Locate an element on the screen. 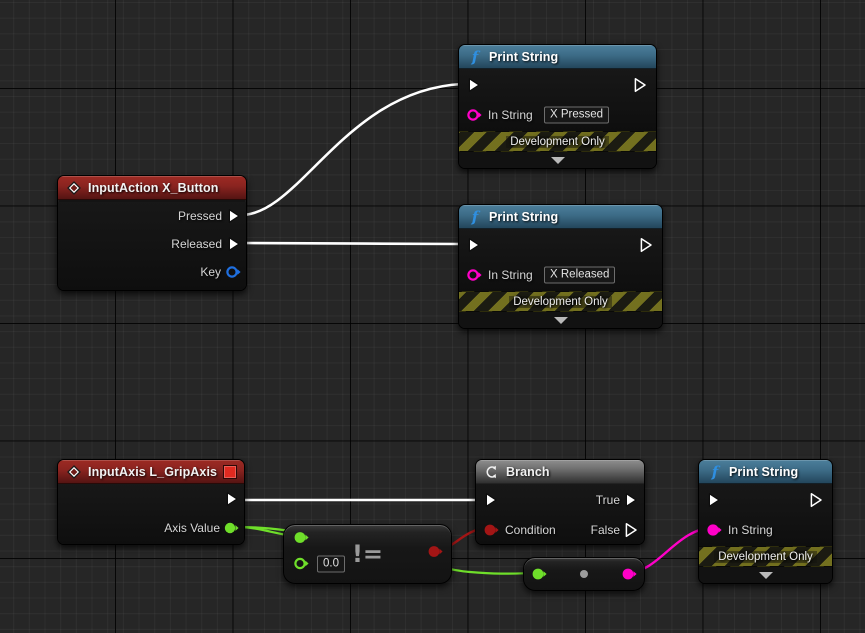  pin-data-in is located at coordinates (540, 574).